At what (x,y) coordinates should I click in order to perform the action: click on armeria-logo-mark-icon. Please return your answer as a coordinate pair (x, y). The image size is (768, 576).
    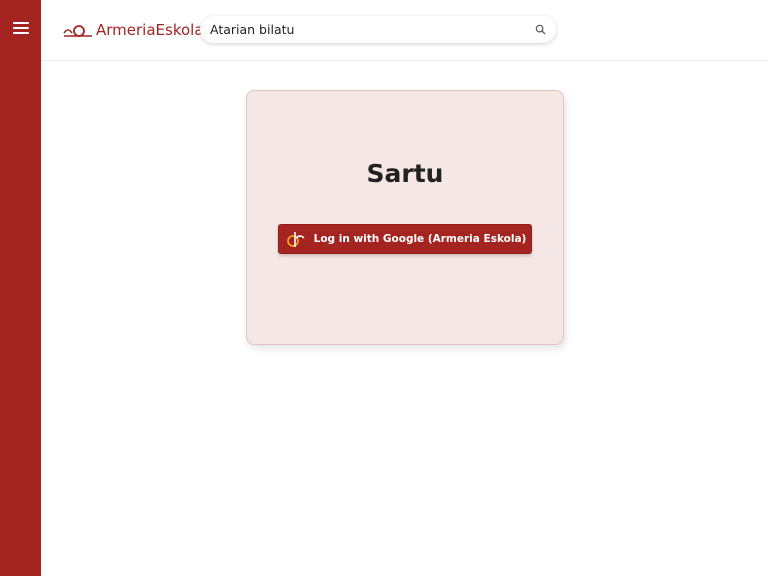
    Looking at the image, I should click on (77, 31).